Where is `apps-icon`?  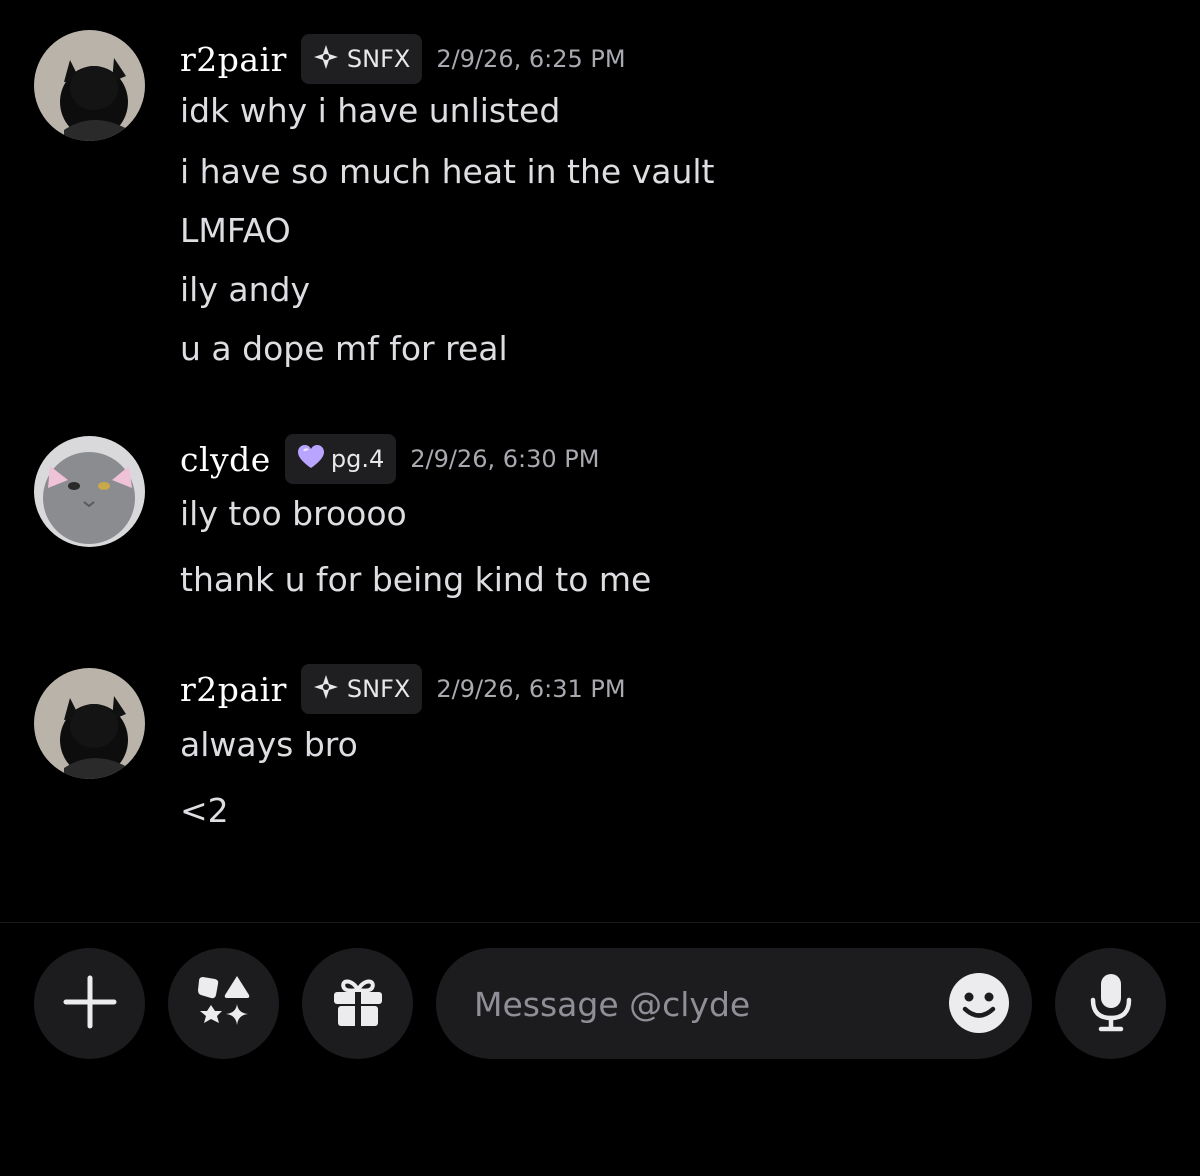
apps-icon is located at coordinates (224, 1004).